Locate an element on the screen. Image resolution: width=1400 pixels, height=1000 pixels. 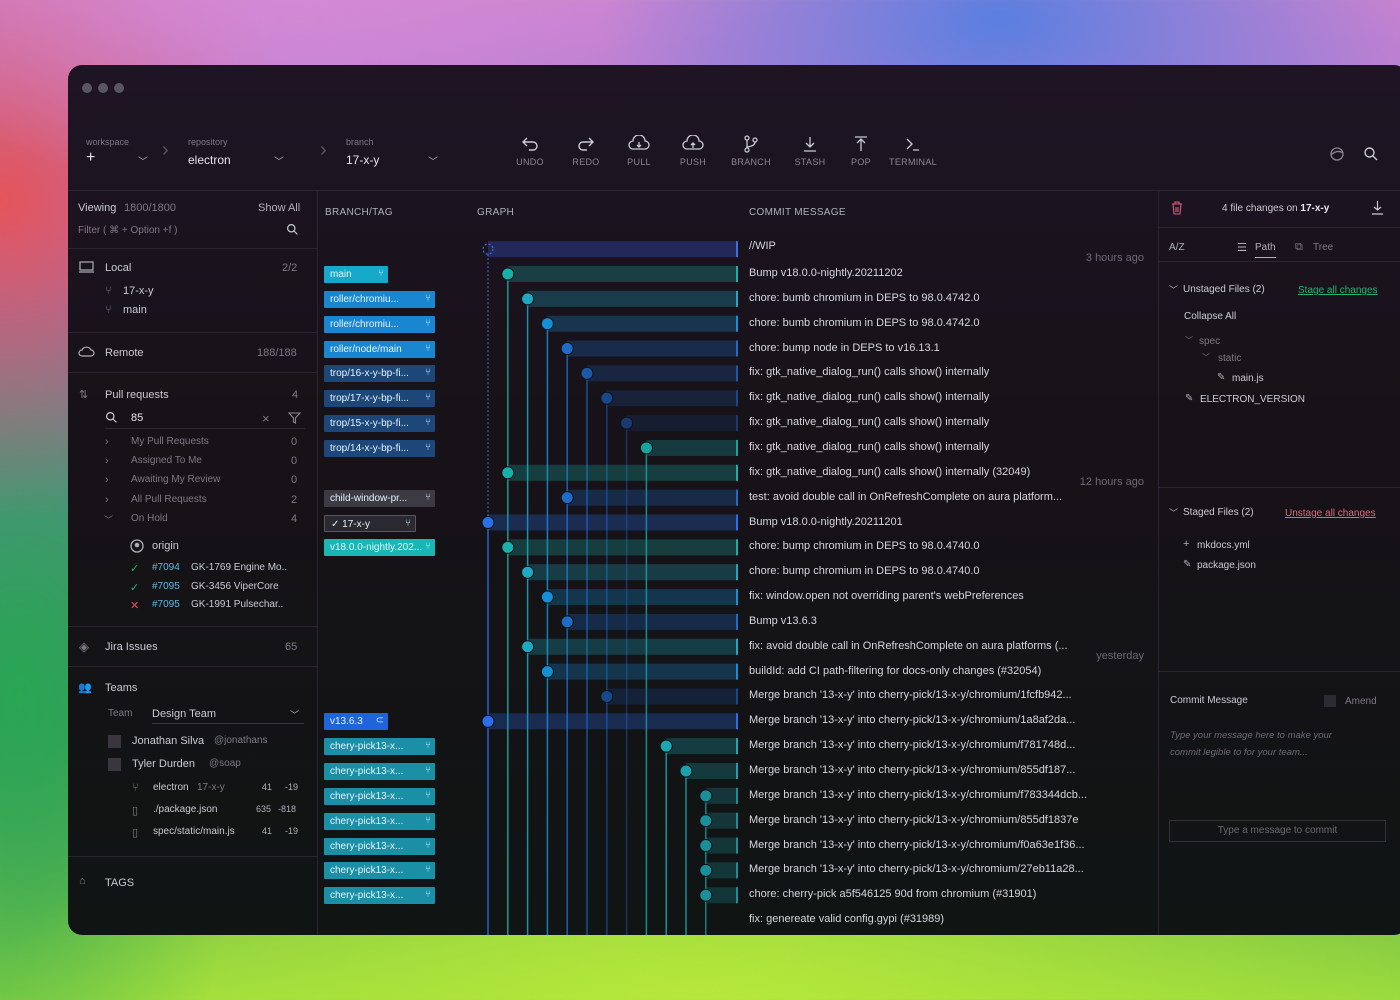
jira-label: Jira Issues is located at coordinates (131, 647).